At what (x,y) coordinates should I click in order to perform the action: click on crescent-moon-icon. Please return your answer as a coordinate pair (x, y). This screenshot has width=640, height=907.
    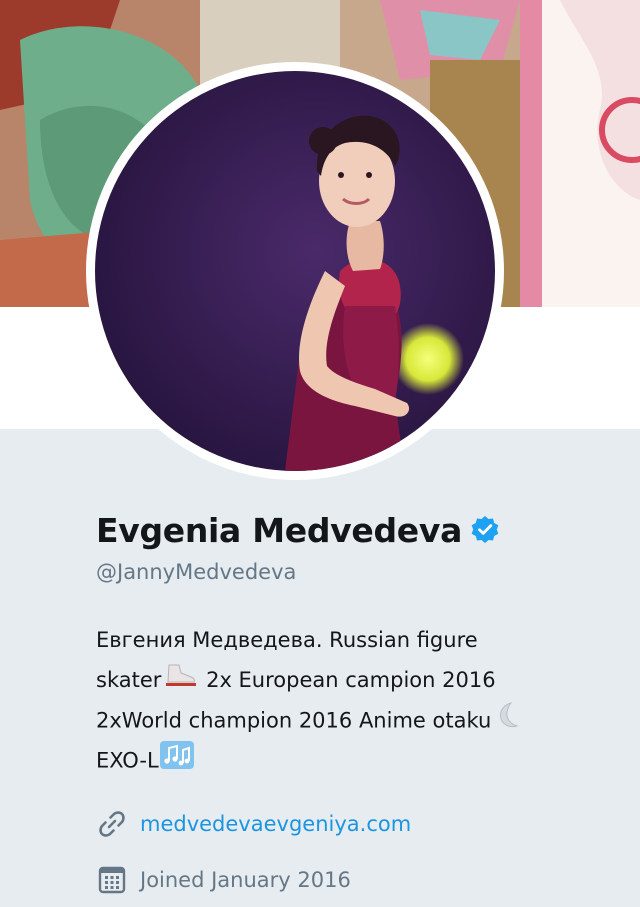
    Looking at the image, I should click on (508, 721).